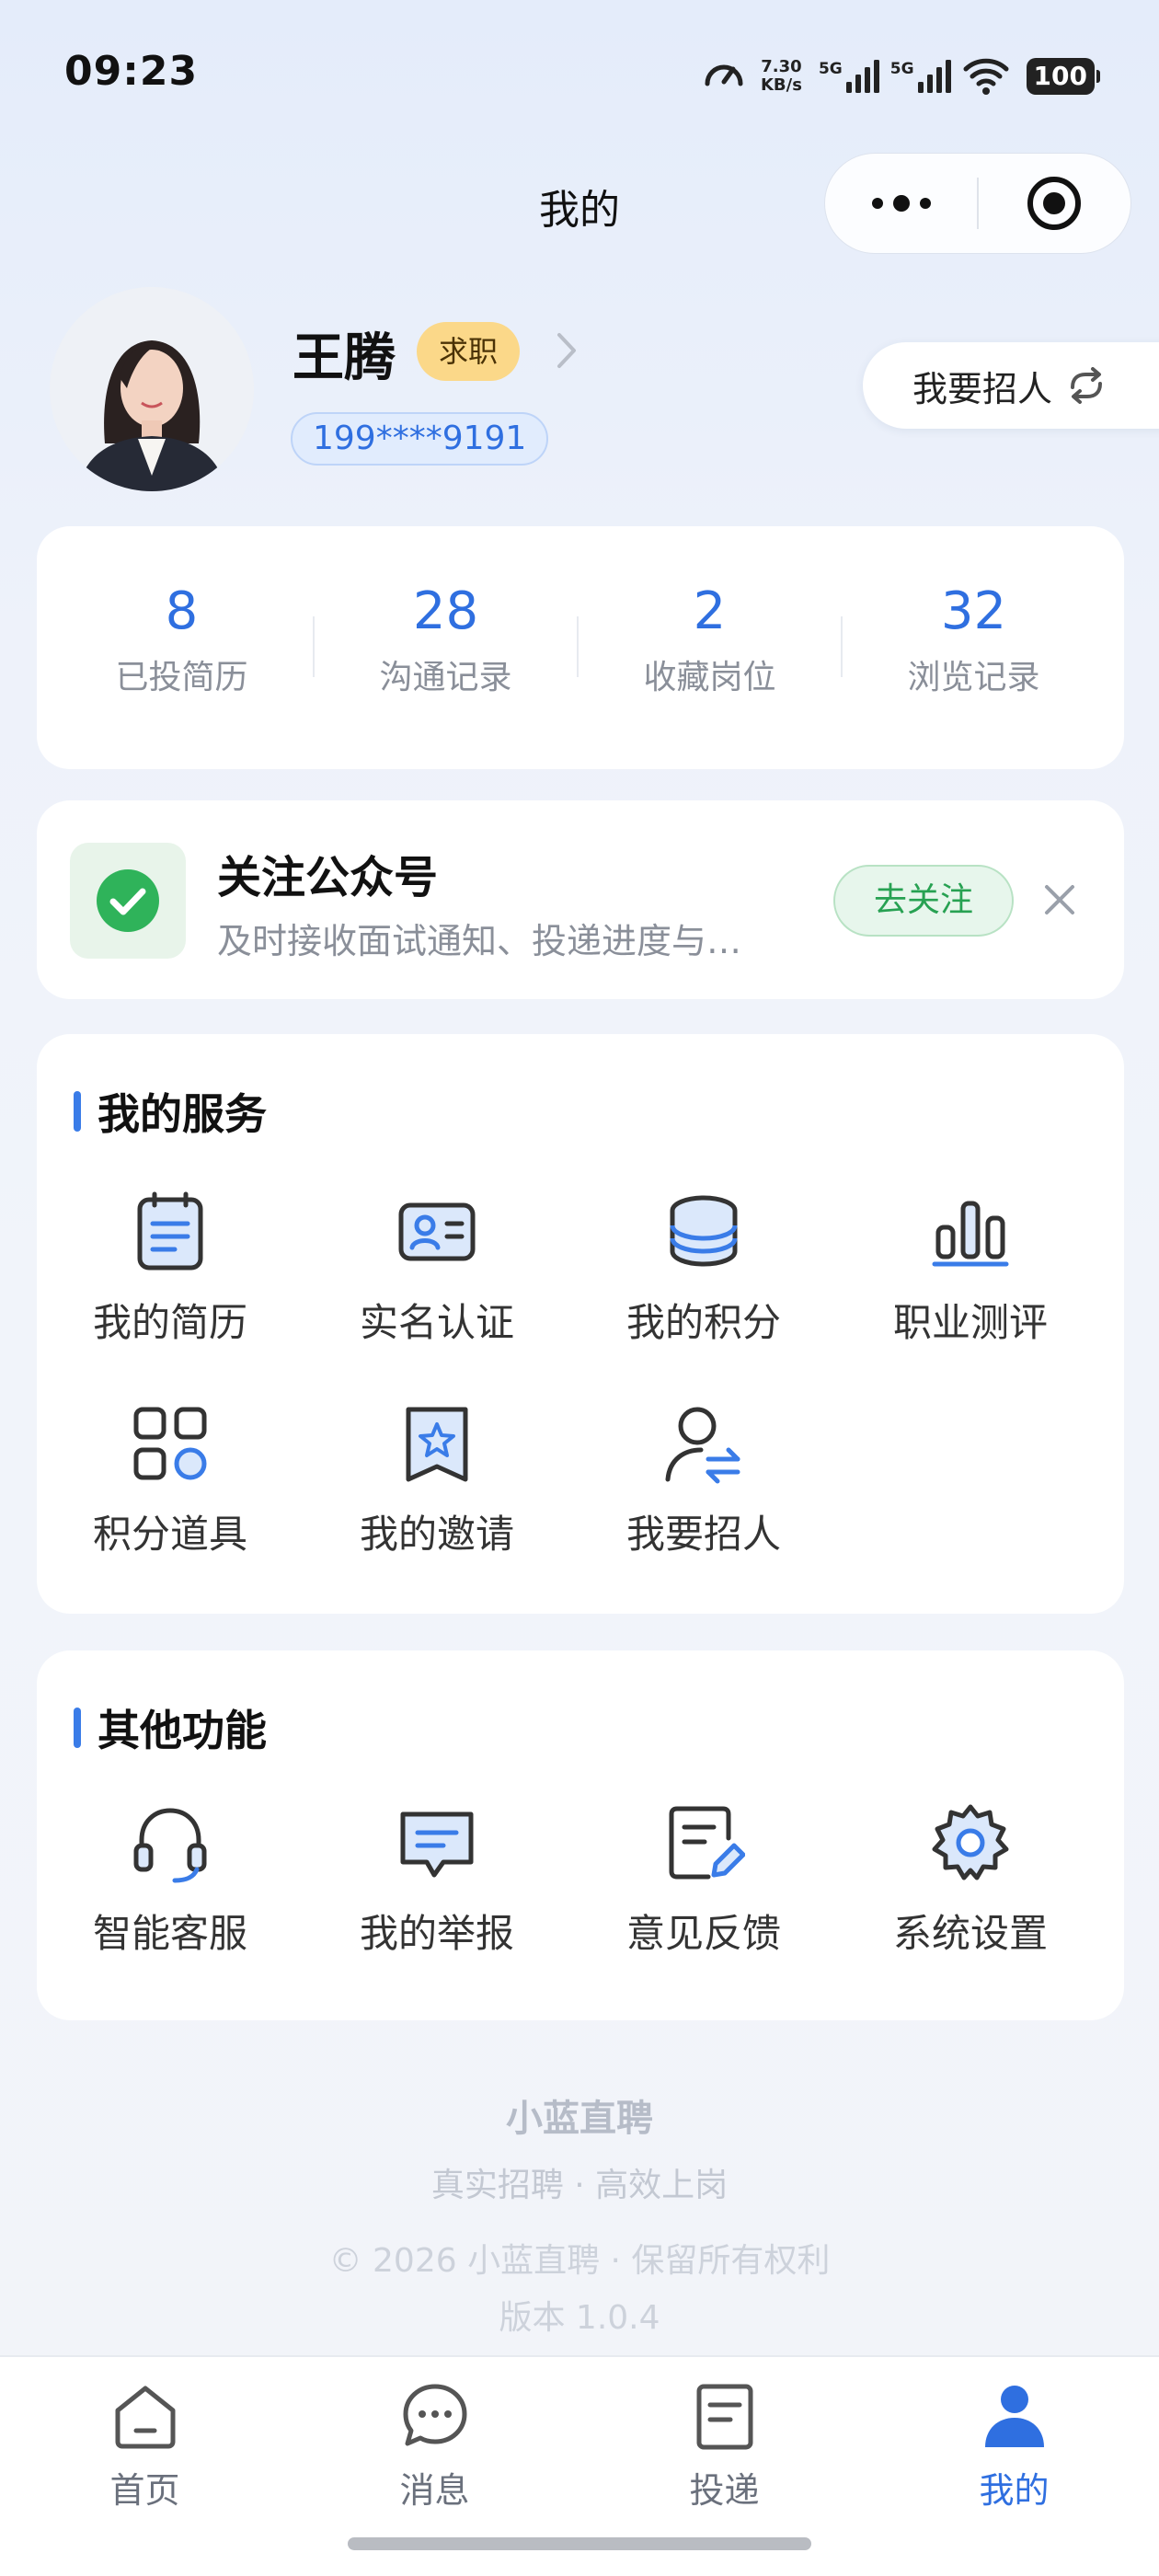 This screenshot has height=2576, width=1159. What do you see at coordinates (445, 677) in the screenshot?
I see `stat-label: 沟通记录` at bounding box center [445, 677].